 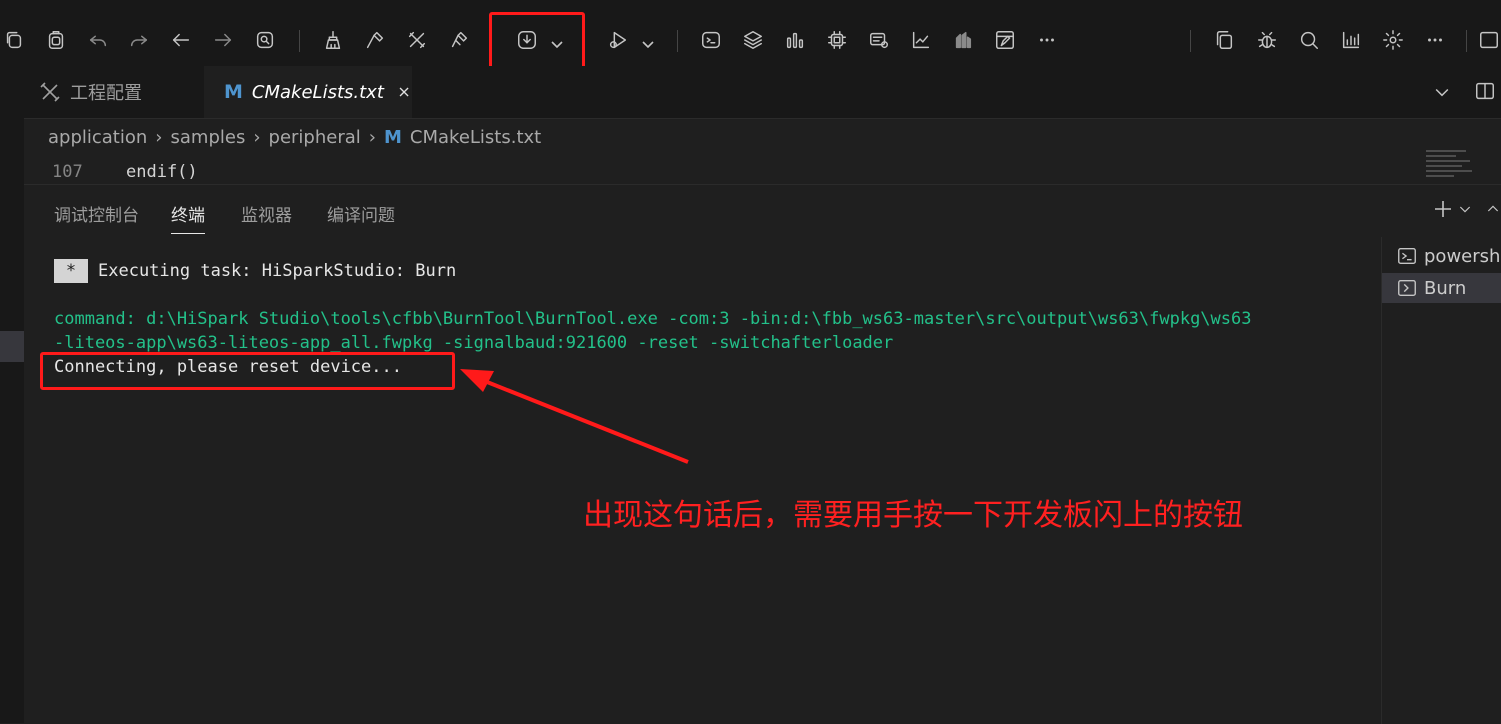 What do you see at coordinates (106, 93) in the screenshot?
I see `tab-label: 工程配置` at bounding box center [106, 93].